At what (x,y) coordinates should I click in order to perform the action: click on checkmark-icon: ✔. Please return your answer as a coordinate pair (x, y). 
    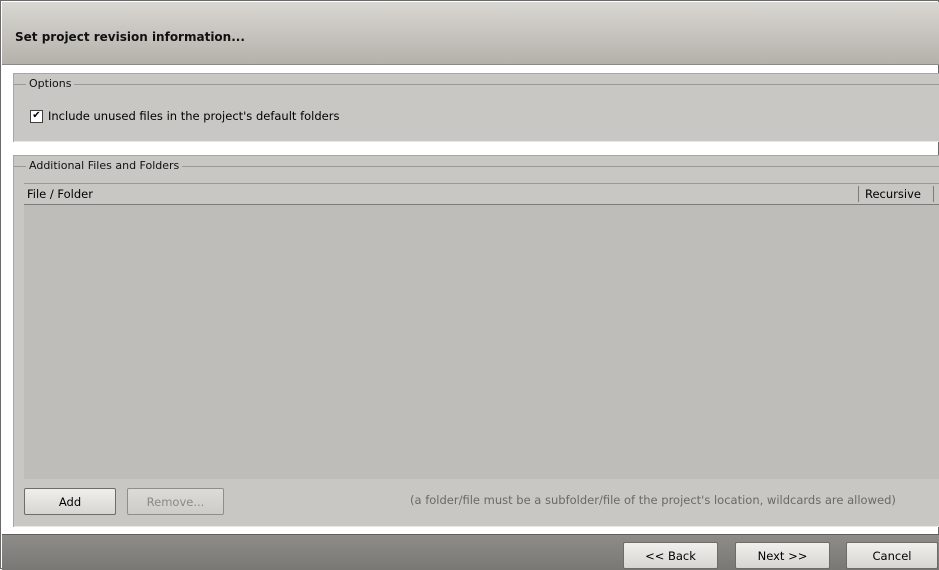
    Looking at the image, I should click on (36, 115).